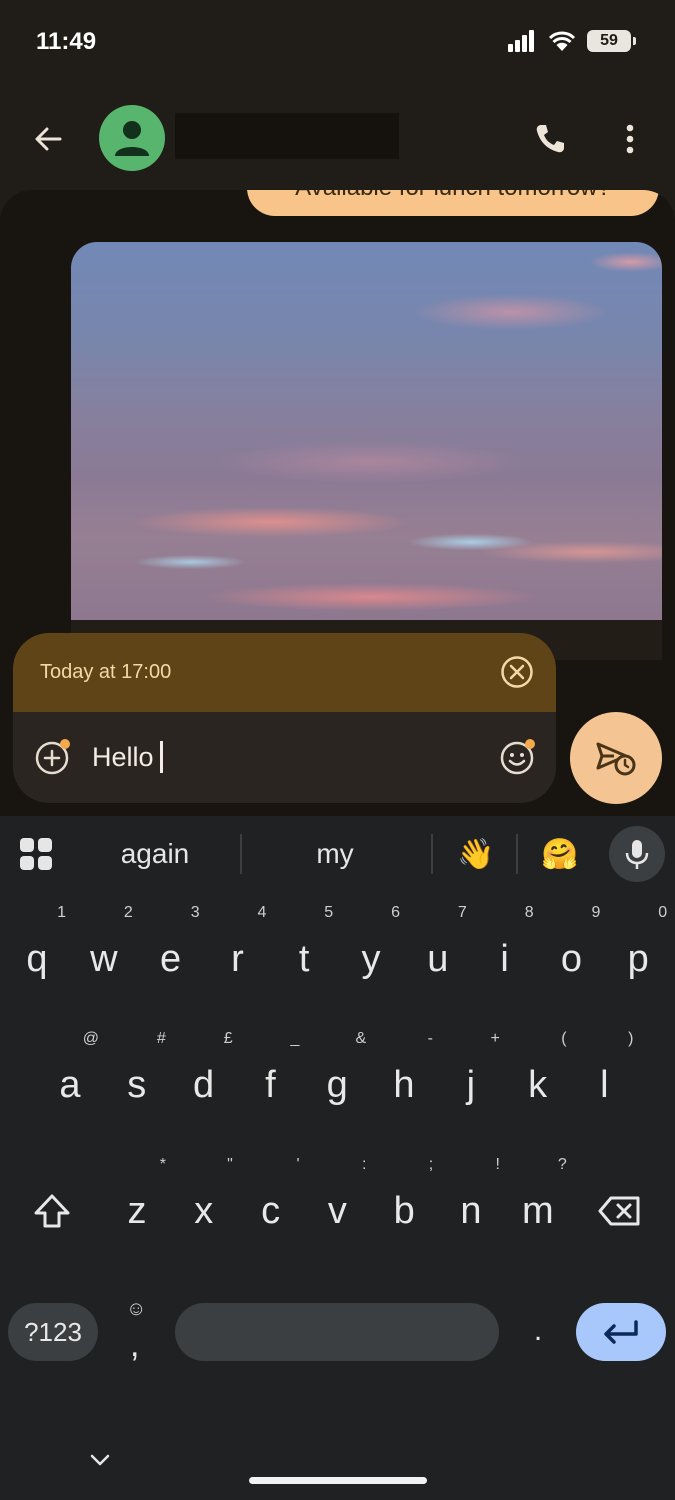 This screenshot has width=675, height=1500. What do you see at coordinates (495, 1038) in the screenshot?
I see `key-hint: +` at bounding box center [495, 1038].